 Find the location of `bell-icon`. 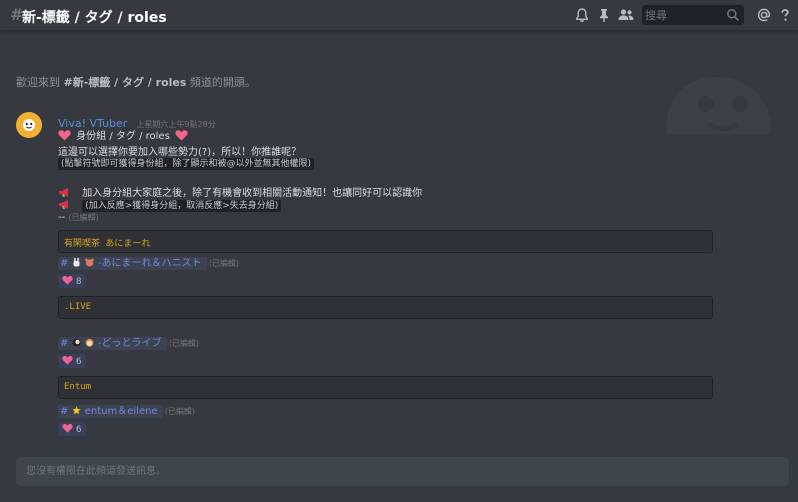

bell-icon is located at coordinates (582, 15).